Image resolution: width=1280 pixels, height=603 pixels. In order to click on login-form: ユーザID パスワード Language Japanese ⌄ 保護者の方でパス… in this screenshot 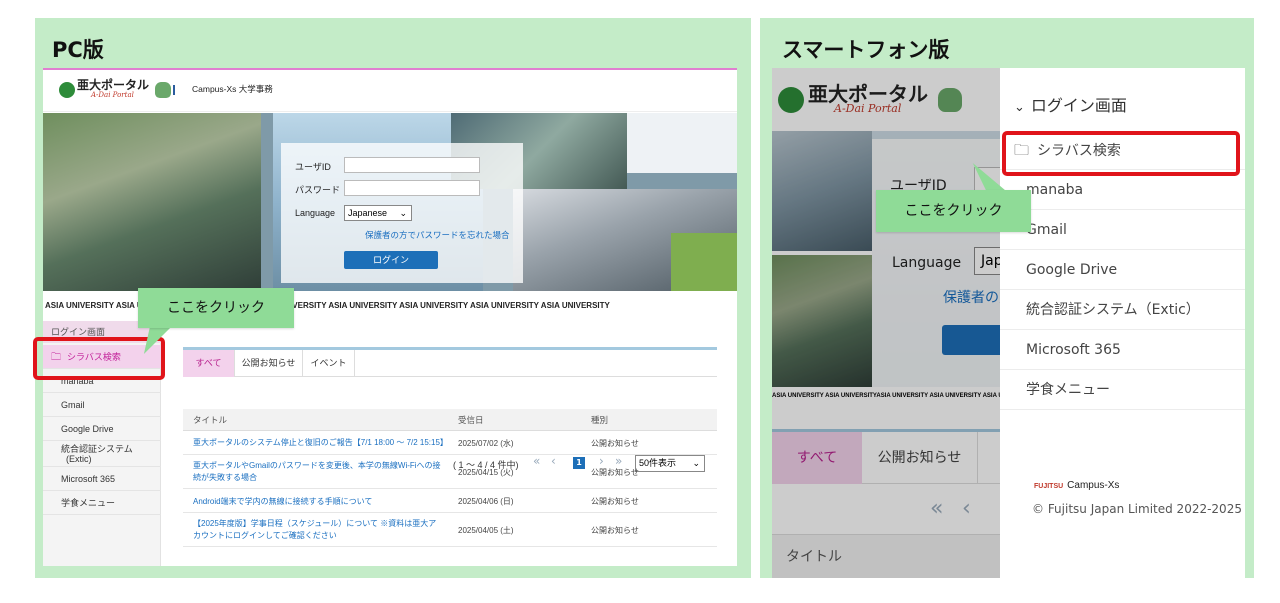, I will do `click(402, 213)`.